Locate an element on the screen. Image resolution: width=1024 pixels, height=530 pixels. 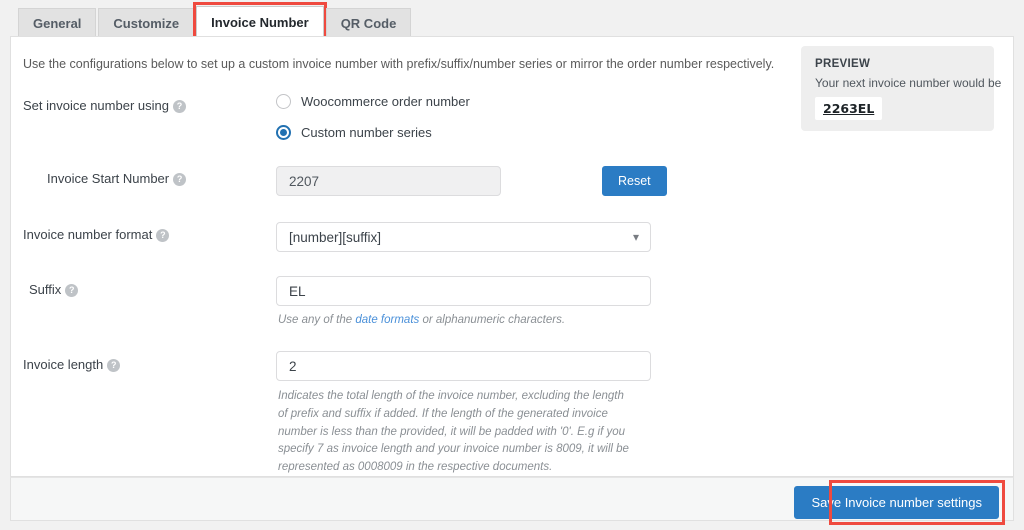
set-using-label: Set invoice number using? is located at coordinates (104, 105).